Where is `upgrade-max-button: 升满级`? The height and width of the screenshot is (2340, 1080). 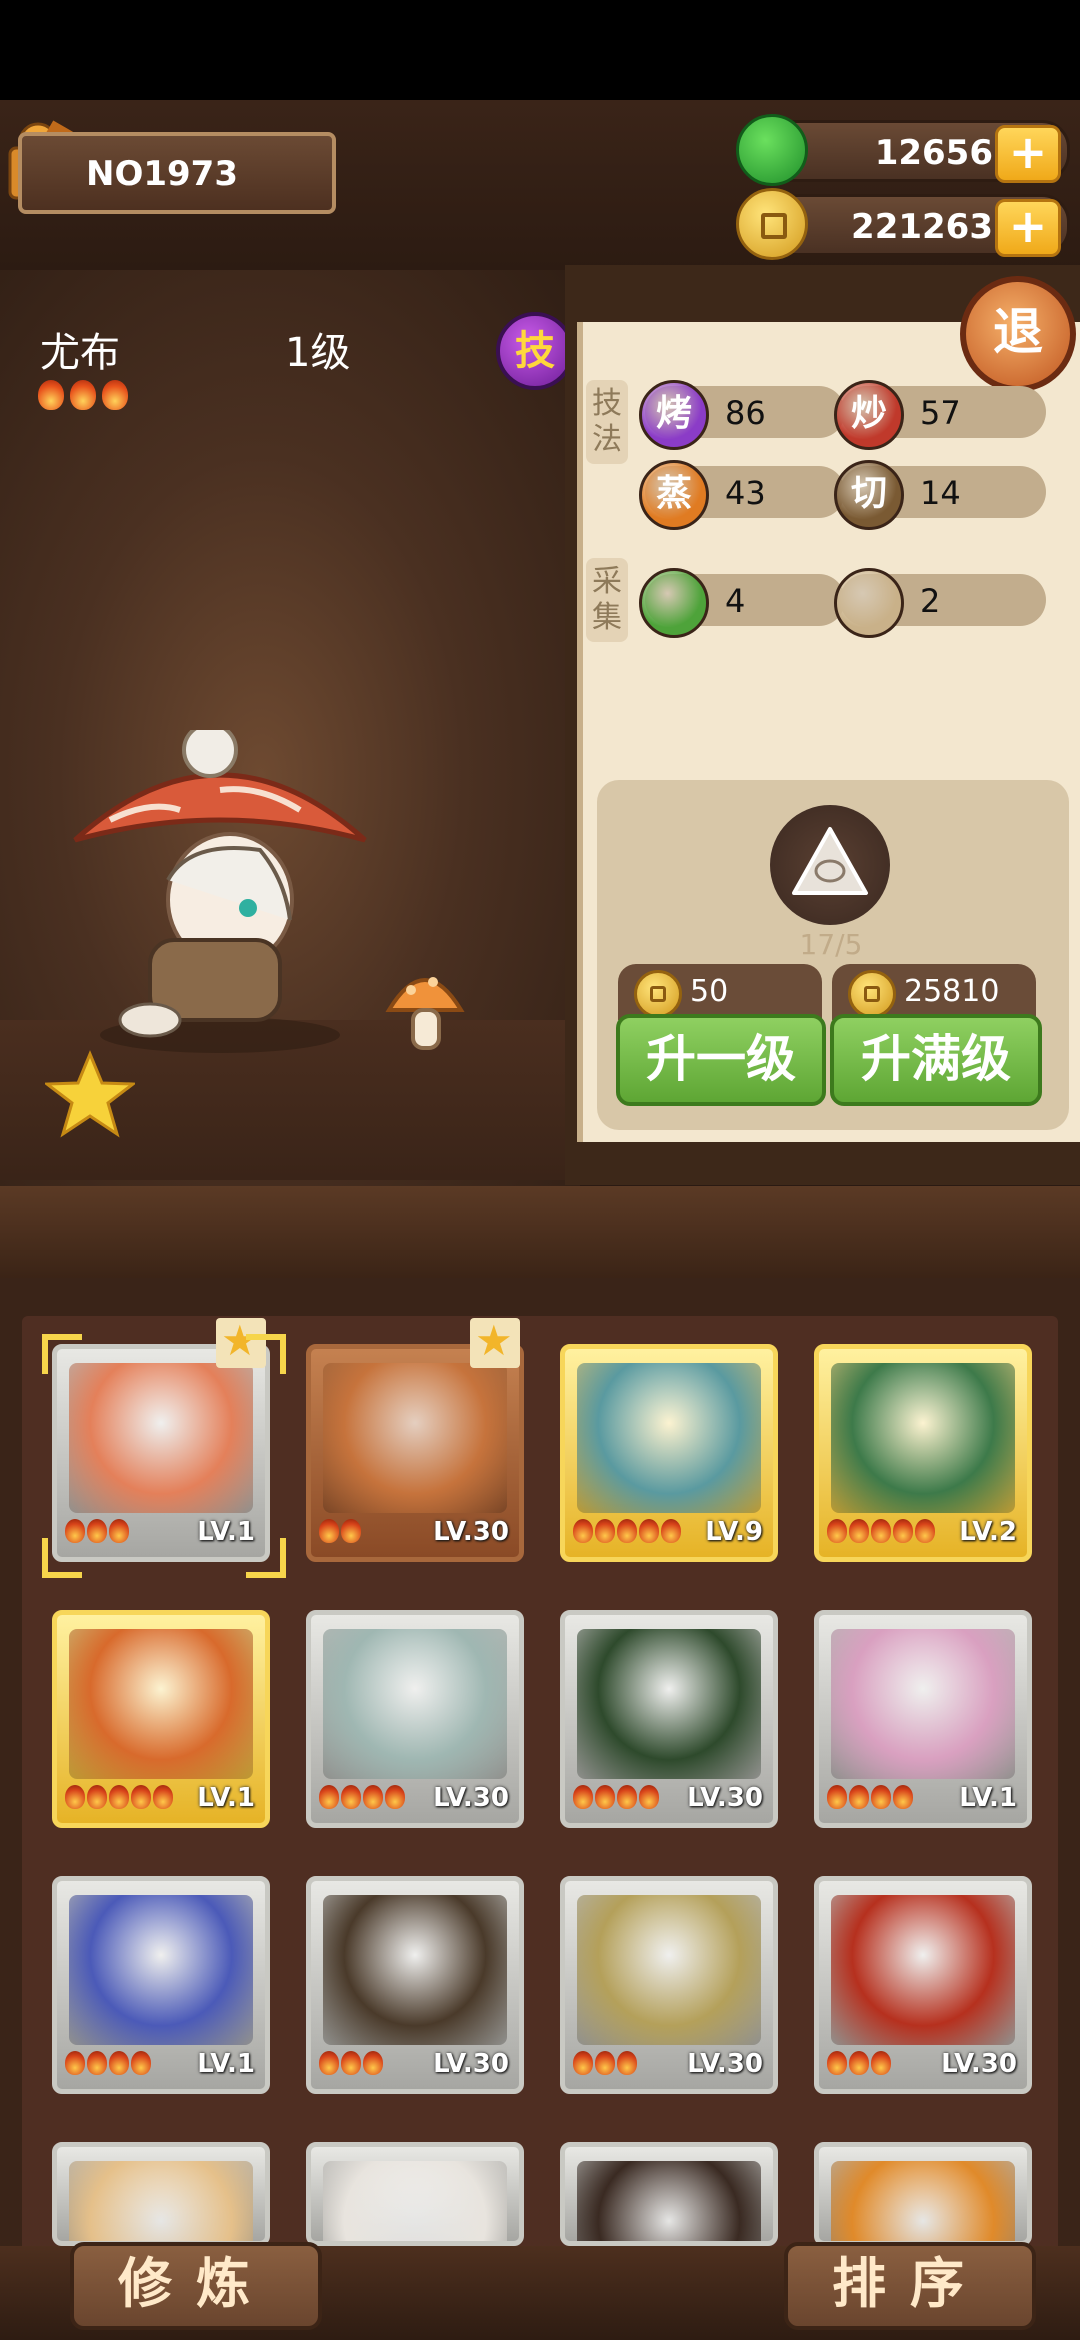
upgrade-max-button: 升满级 is located at coordinates (936, 1060).